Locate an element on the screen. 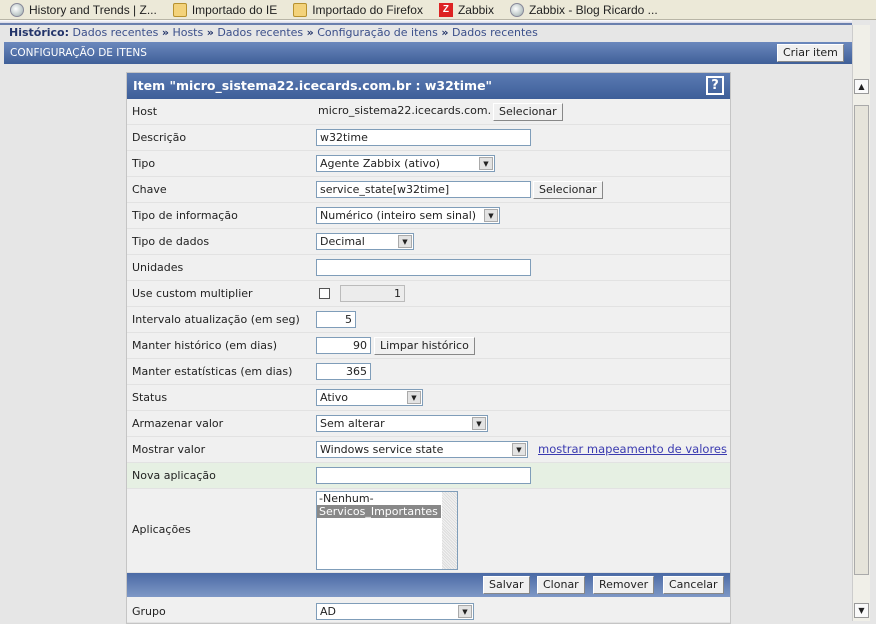 The image size is (876, 624). label: Unidades is located at coordinates (158, 267).